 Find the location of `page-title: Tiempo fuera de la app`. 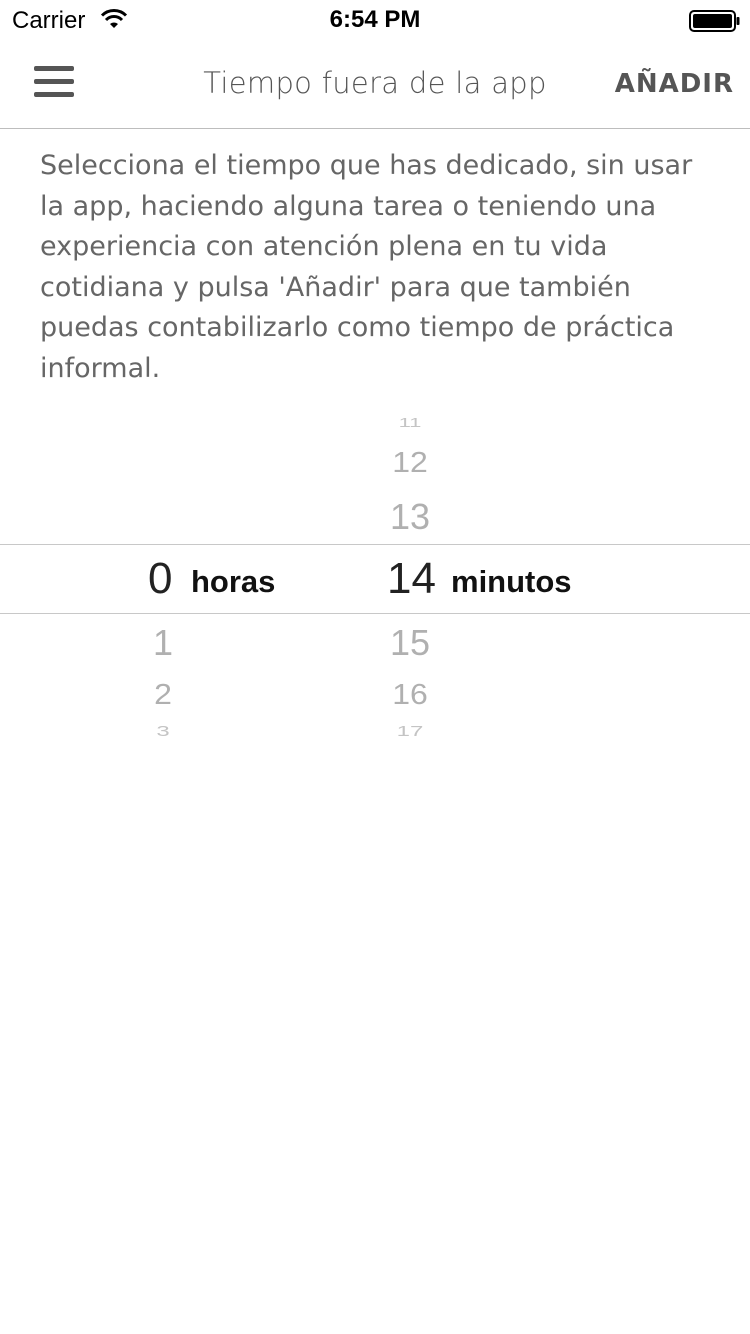

page-title: Tiempo fuera de la app is located at coordinates (375, 83).